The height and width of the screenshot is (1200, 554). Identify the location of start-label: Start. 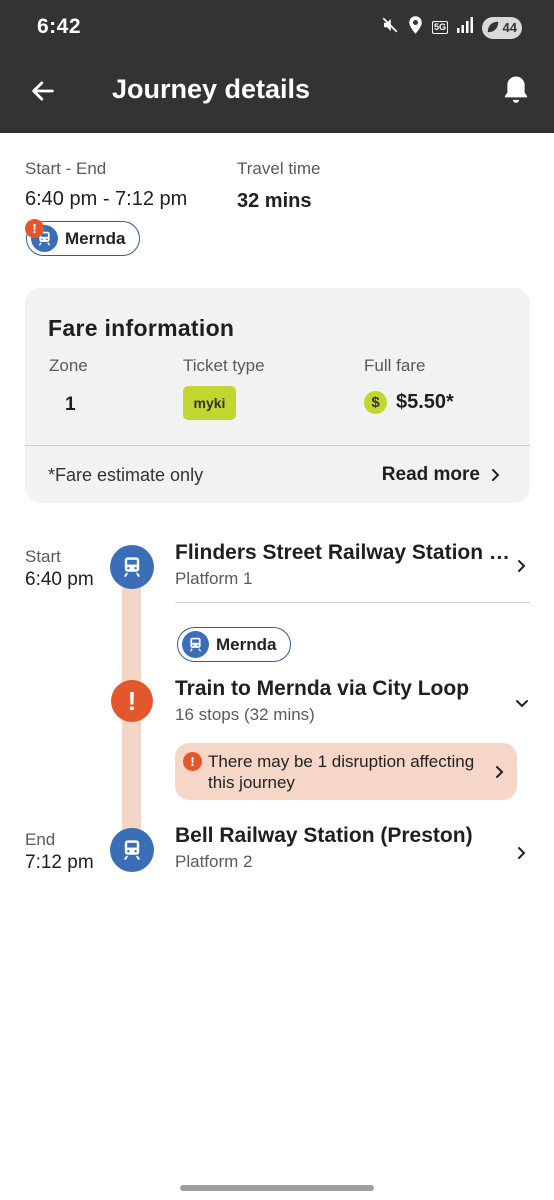
(43, 556).